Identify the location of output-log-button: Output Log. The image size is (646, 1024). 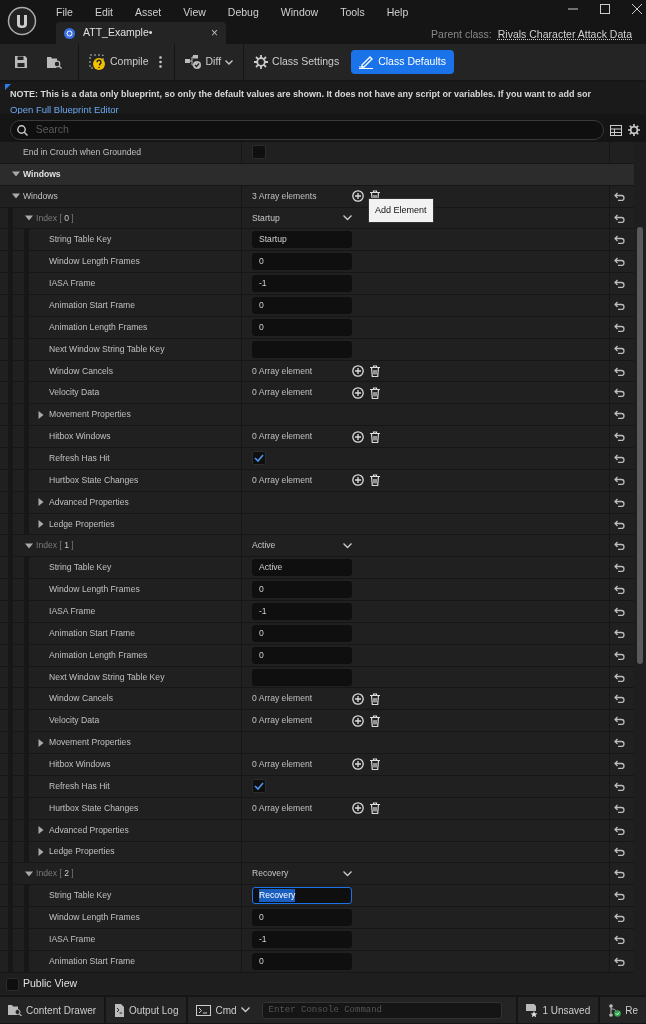
(146, 1010).